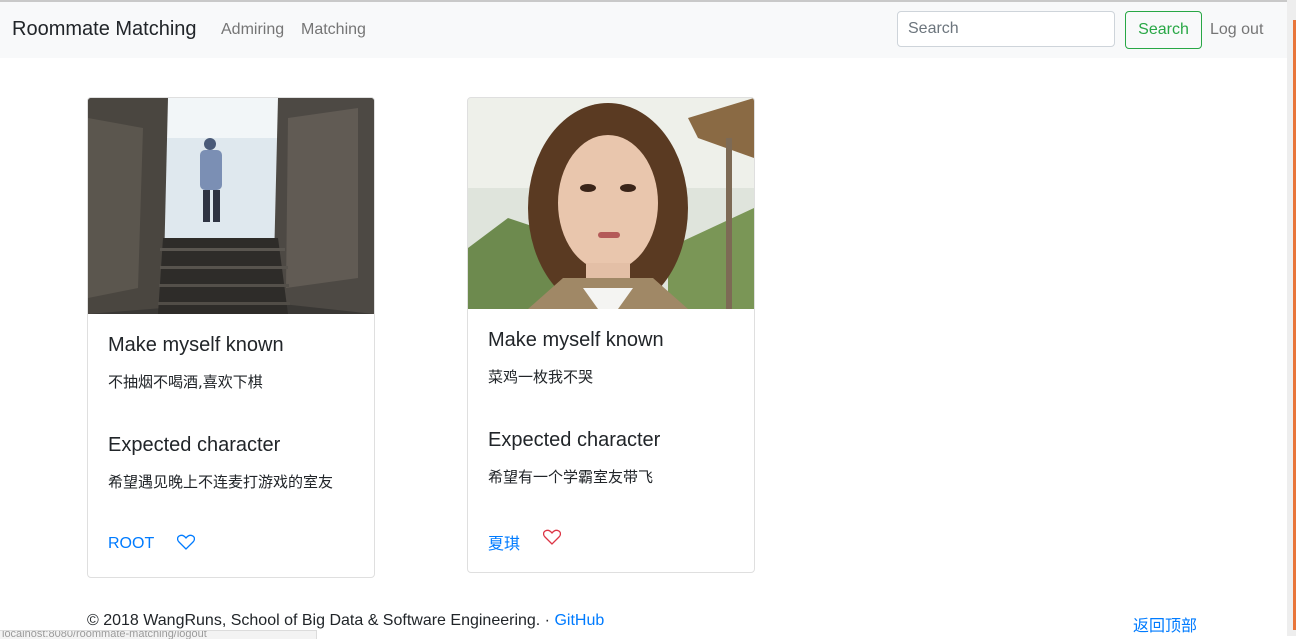  Describe the element at coordinates (158, 634) in the screenshot. I see `browser-status-bar: localhost:8080/roommate-matching/logout` at that location.